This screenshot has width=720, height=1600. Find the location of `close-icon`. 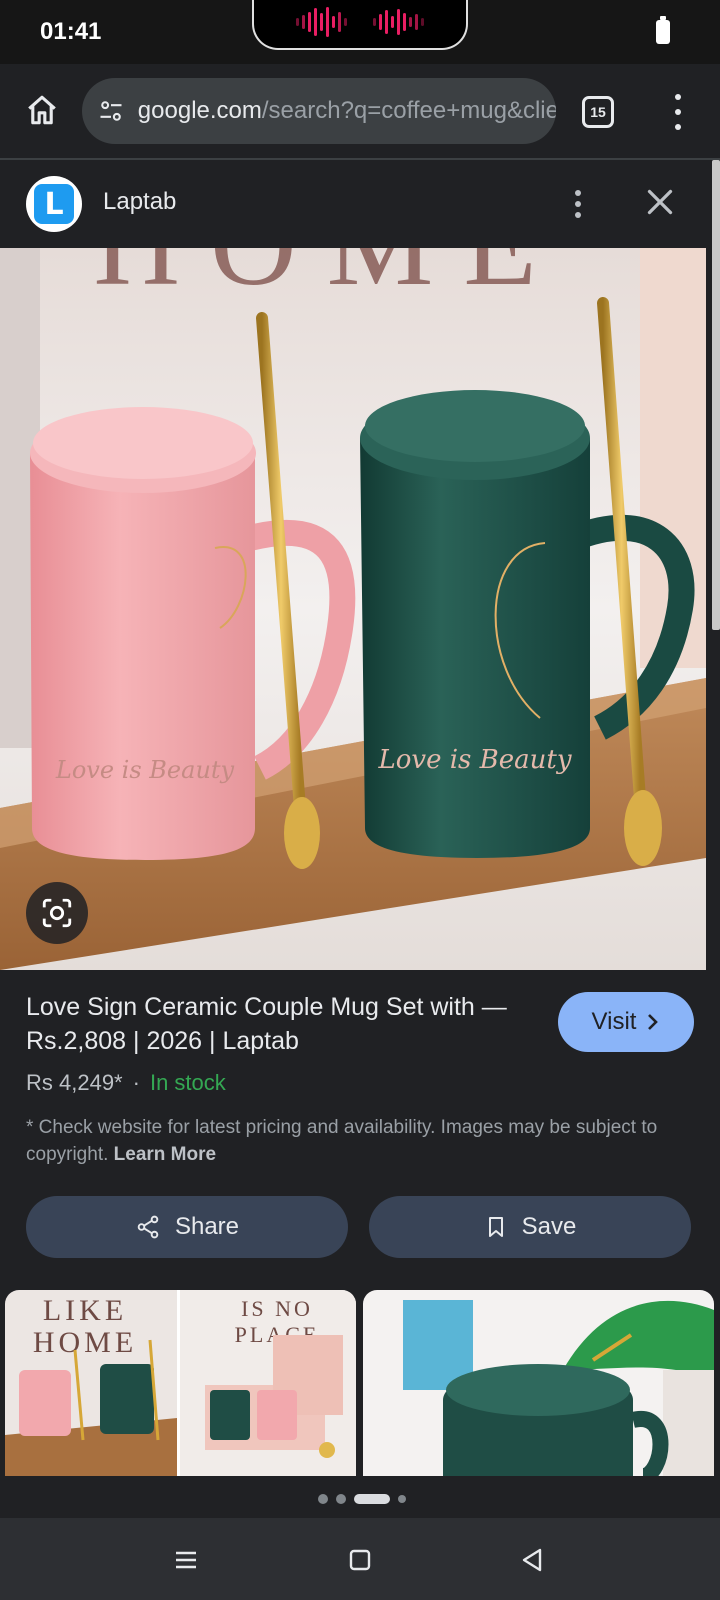

close-icon is located at coordinates (660, 202).